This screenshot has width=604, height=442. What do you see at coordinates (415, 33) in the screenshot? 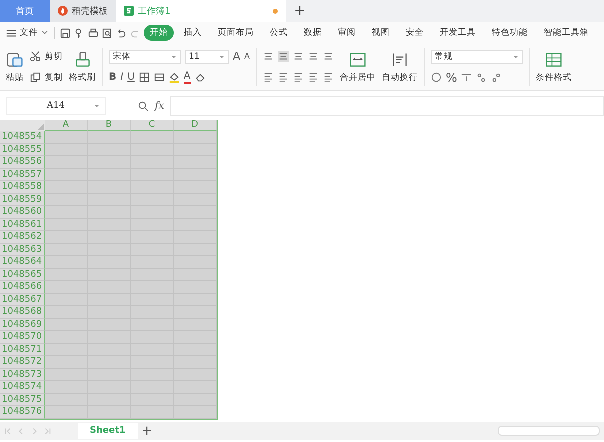
I see `ribbon-tab: 安全` at bounding box center [415, 33].